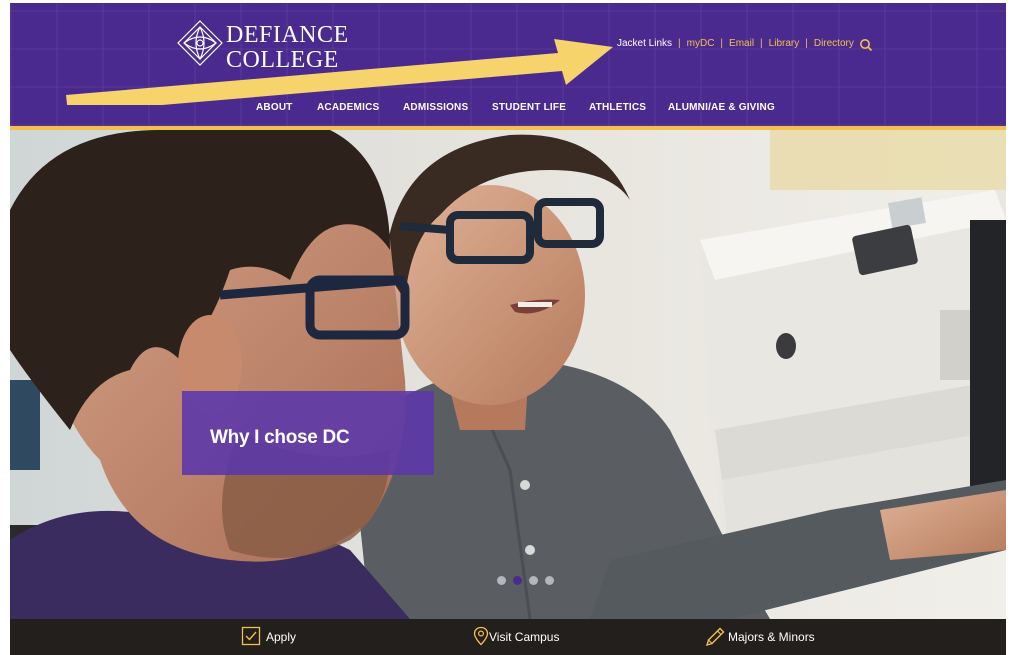  What do you see at coordinates (644, 43) in the screenshot?
I see `jacket-links-link: Jacket Links` at bounding box center [644, 43].